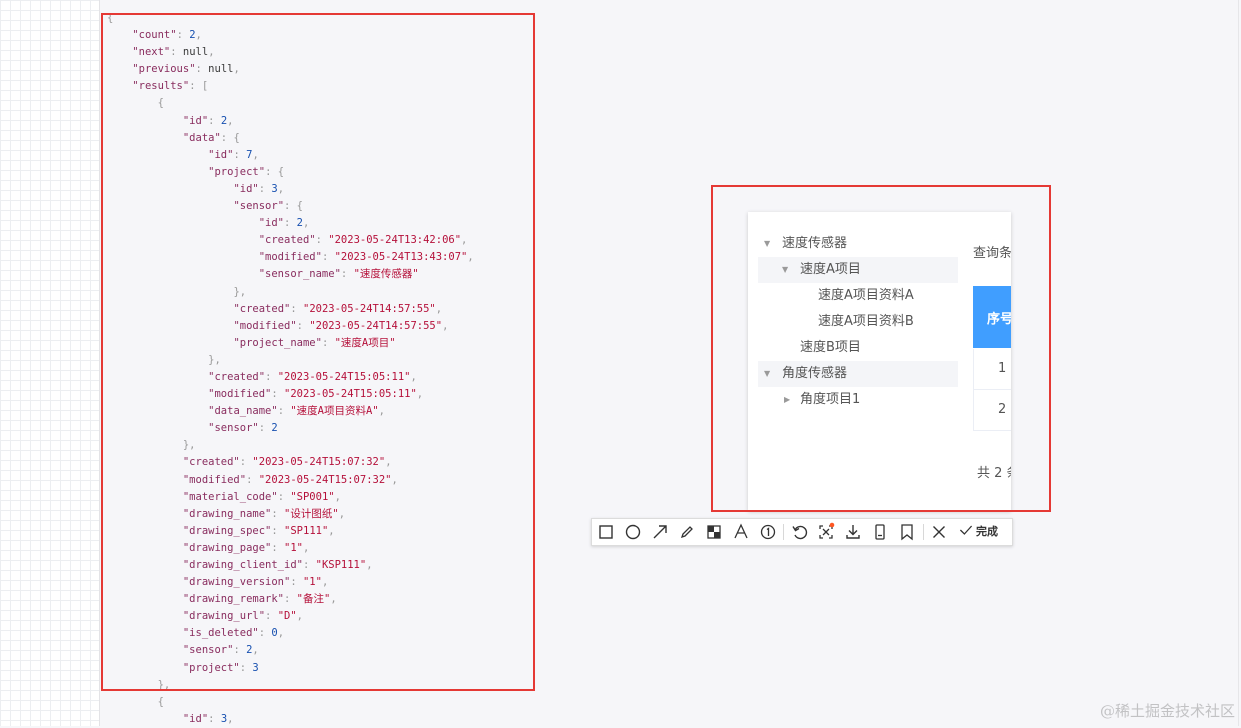  What do you see at coordinates (290, 719) in the screenshot?
I see `json-line: "id": 3,` at bounding box center [290, 719].